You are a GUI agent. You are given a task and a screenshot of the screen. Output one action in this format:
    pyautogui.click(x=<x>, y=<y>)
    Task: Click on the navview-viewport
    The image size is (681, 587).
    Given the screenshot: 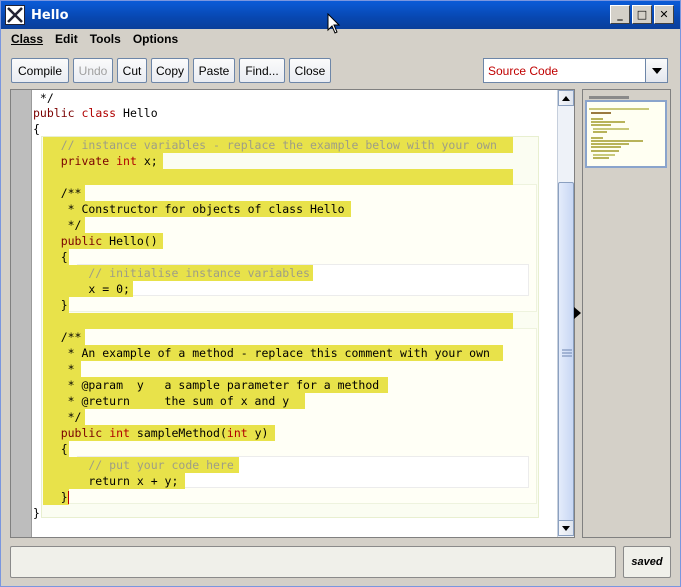 What is the action you would take?
    pyautogui.click(x=626, y=134)
    